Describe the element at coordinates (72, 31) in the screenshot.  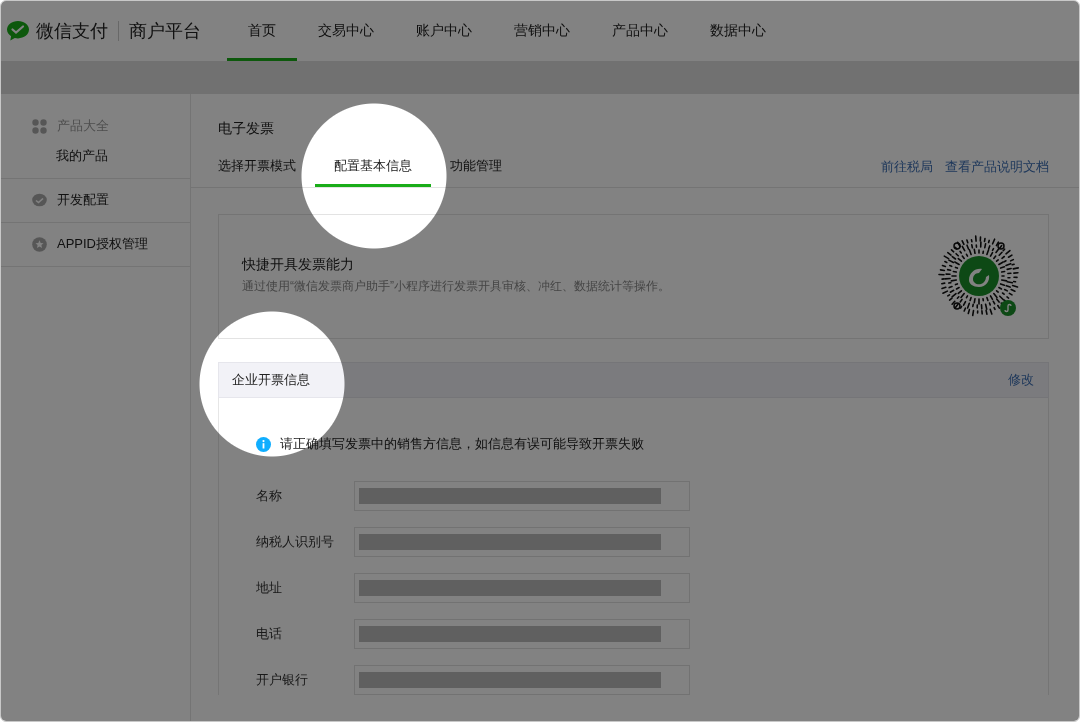
I see `brand-name: 微信支付` at that location.